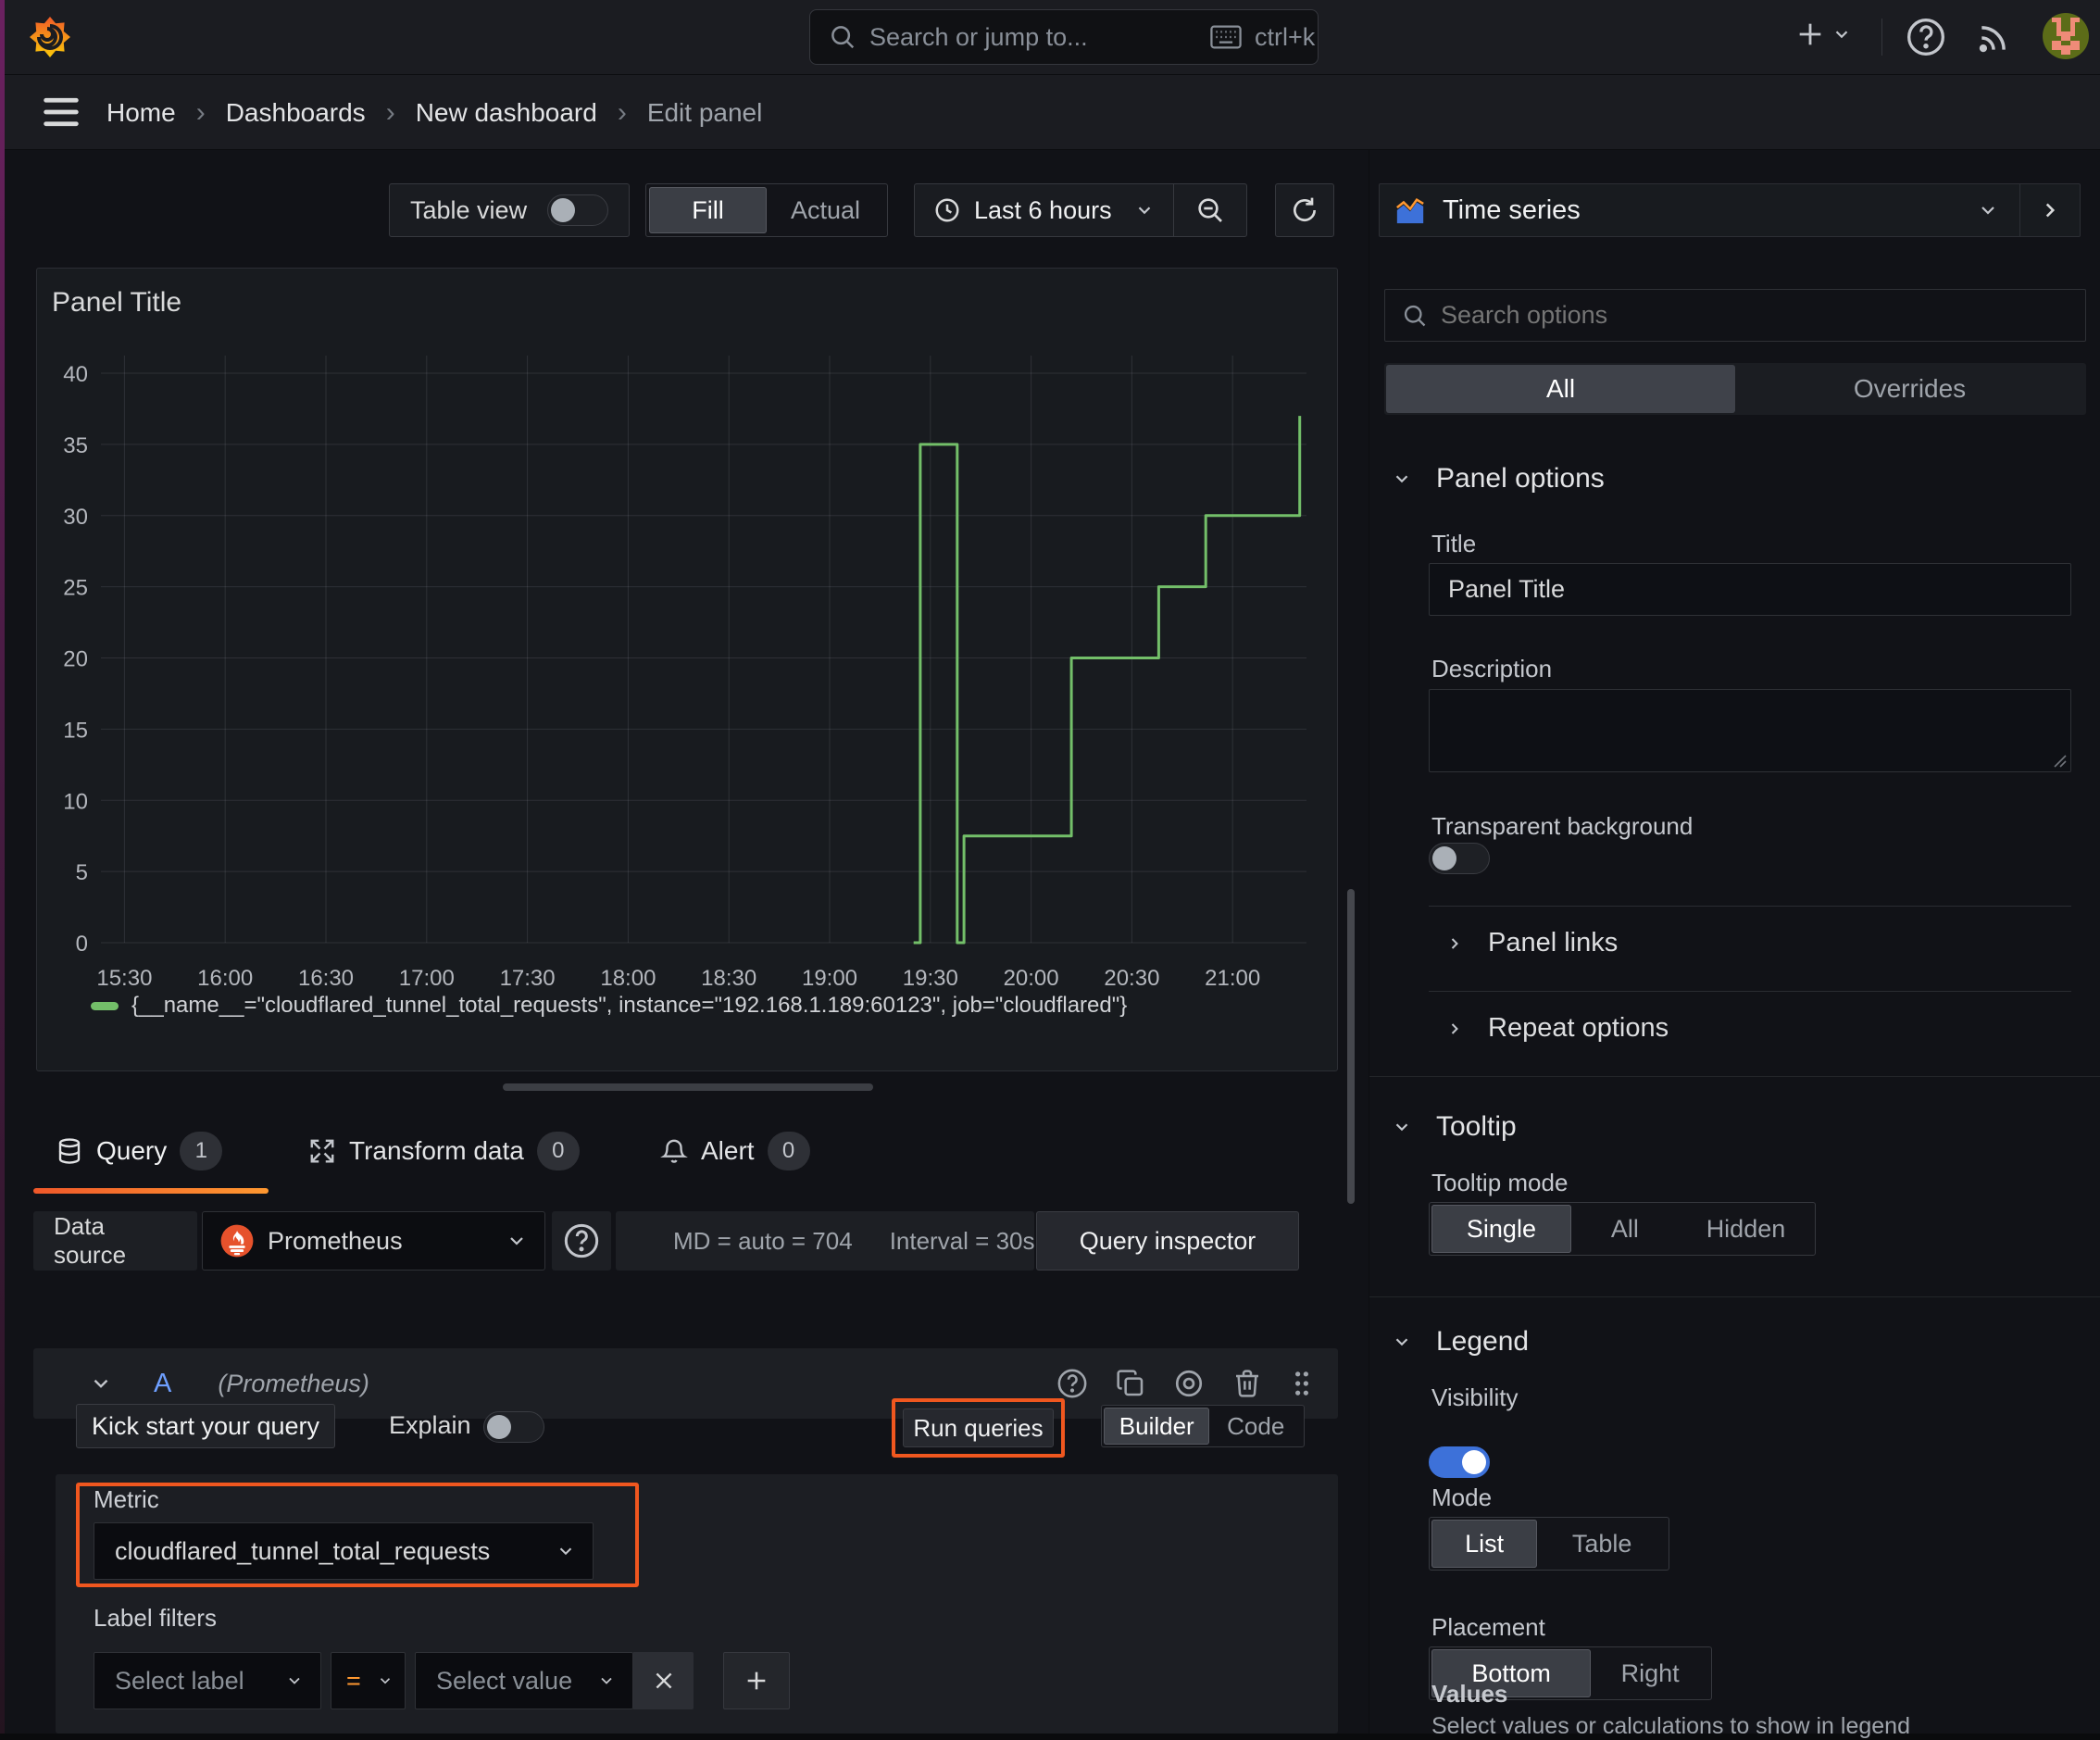 The image size is (2100, 1740). Describe the element at coordinates (115, 1241) in the screenshot. I see `datasource-label: Data source` at that location.